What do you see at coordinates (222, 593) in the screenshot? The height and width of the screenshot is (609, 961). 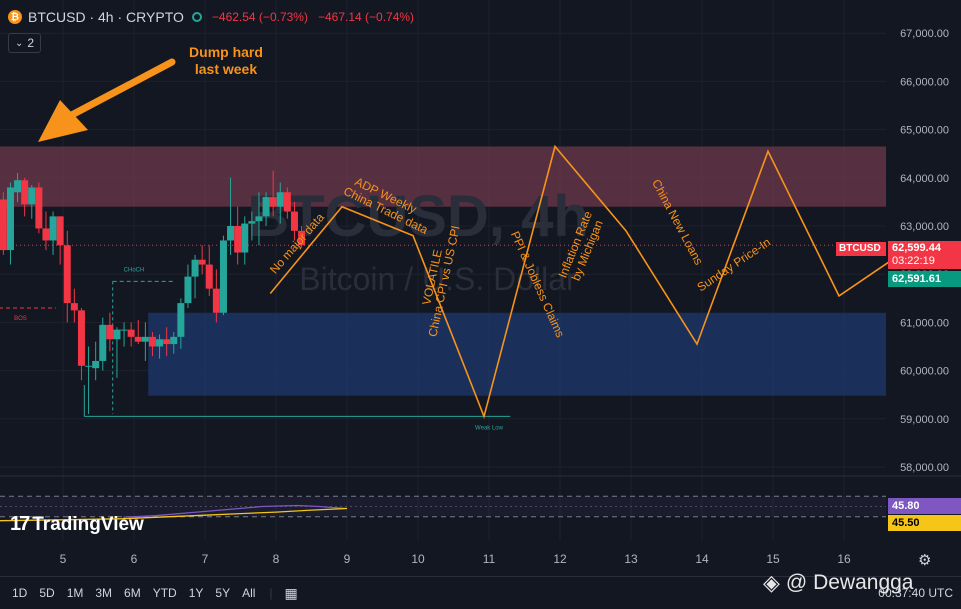 I see `timeframe-button-5y: 5Y` at bounding box center [222, 593].